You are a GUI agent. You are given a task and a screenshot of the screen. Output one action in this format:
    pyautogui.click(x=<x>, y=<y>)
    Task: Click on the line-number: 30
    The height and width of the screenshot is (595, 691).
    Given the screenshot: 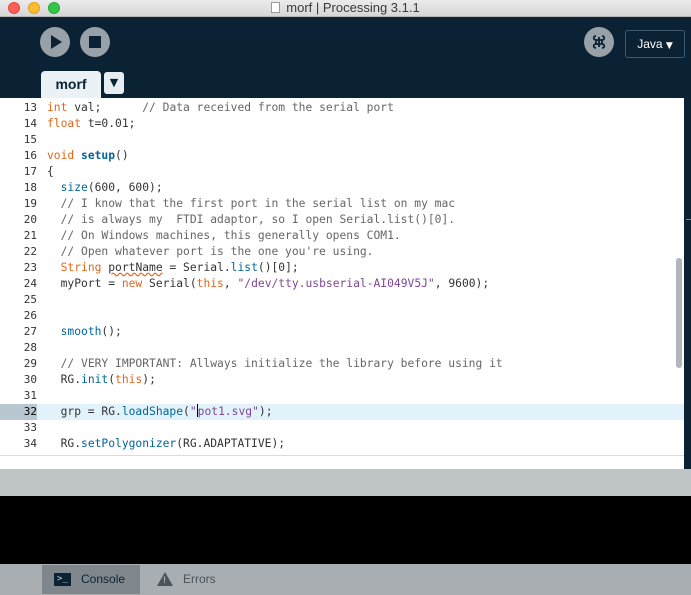 What is the action you would take?
    pyautogui.click(x=30, y=379)
    